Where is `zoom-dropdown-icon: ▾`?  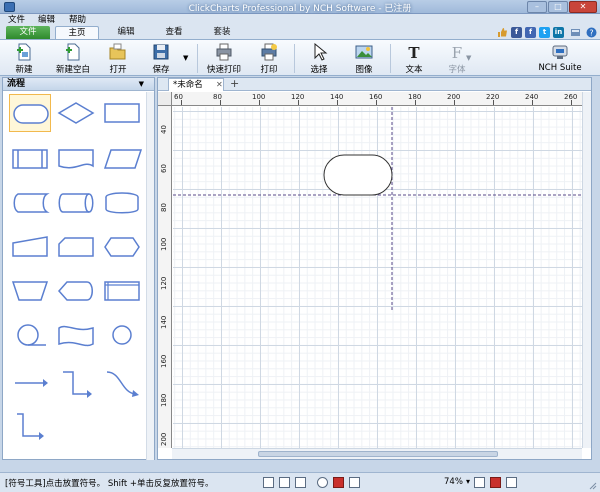
zoom-dropdown-icon: ▾ is located at coordinates (468, 481).